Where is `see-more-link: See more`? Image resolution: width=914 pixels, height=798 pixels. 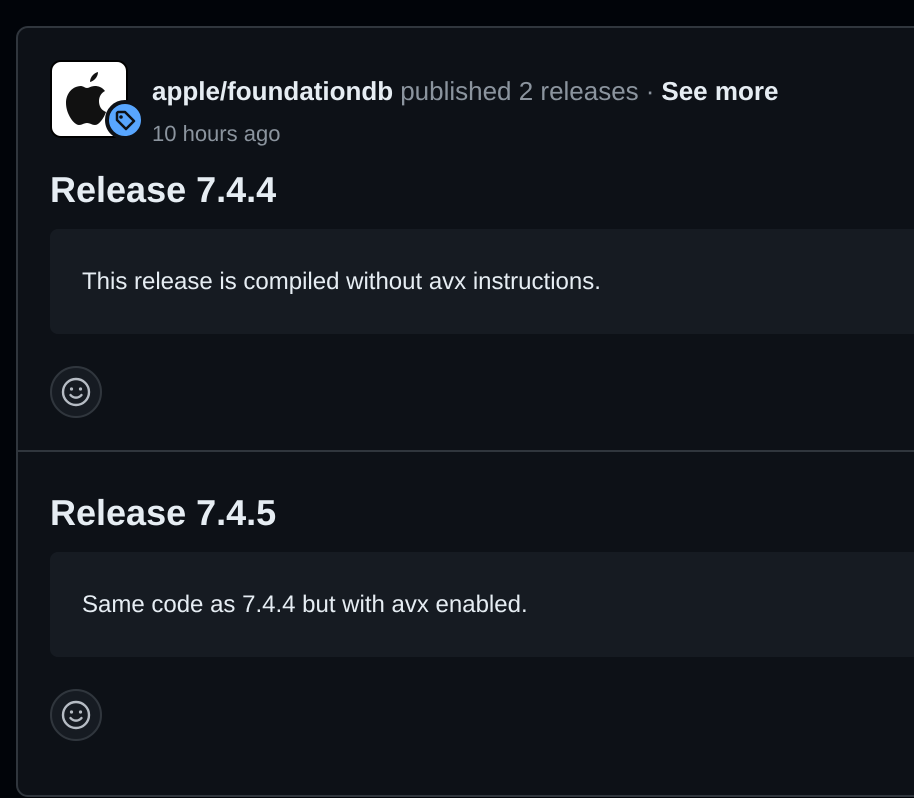 see-more-link: See more is located at coordinates (719, 91).